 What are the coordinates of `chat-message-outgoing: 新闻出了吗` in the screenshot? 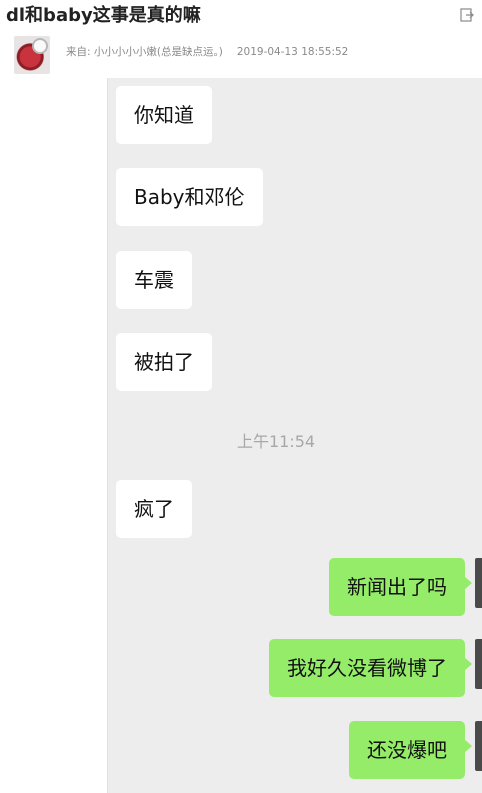 It's located at (400, 587).